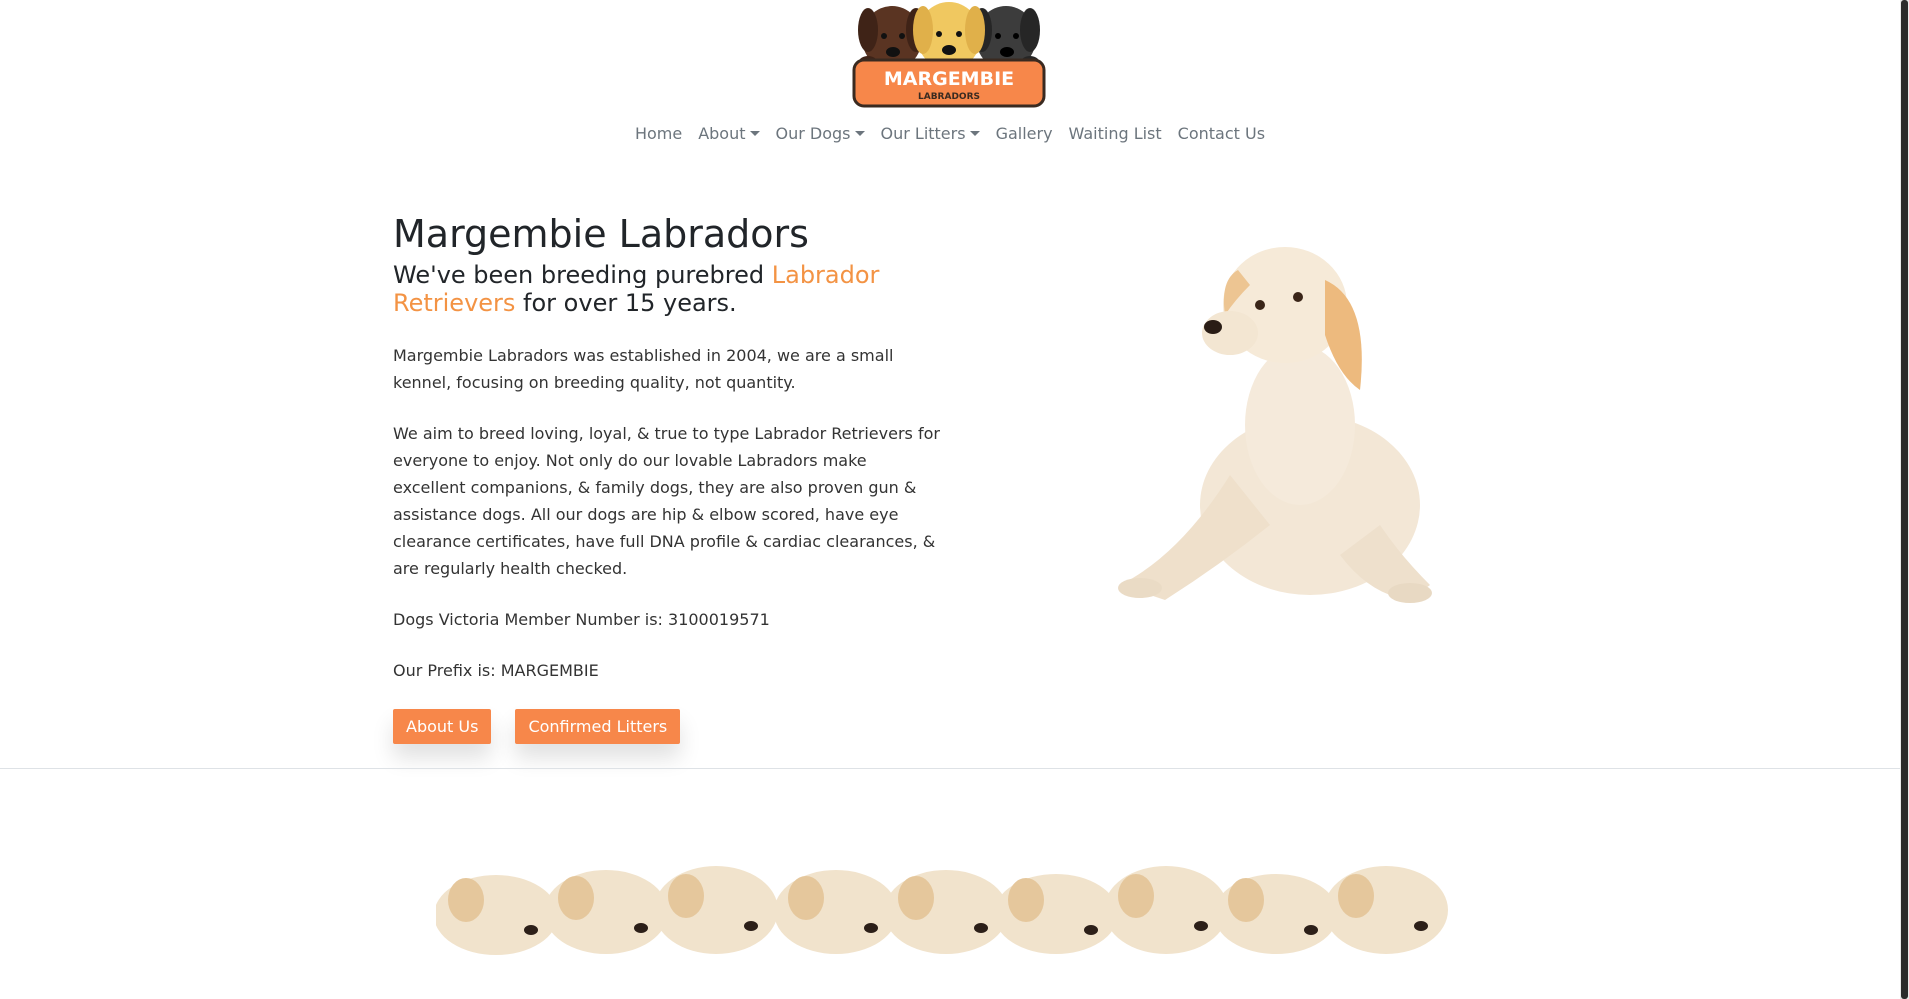 The width and height of the screenshot is (1909, 999). Describe the element at coordinates (582, 274) in the screenshot. I see `lead-prefix: We've been breeding purebred` at that location.